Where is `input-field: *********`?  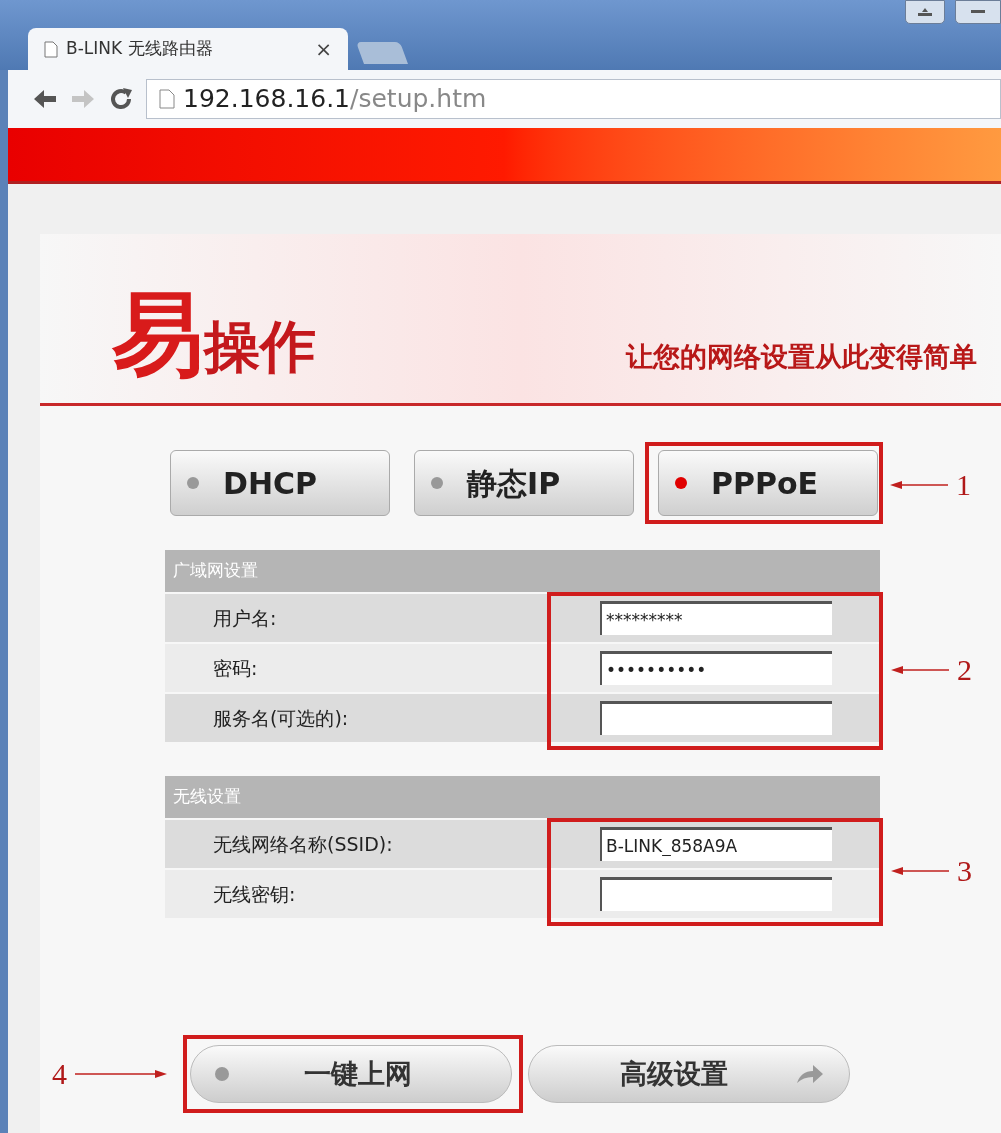
input-field: ********* is located at coordinates (716, 618).